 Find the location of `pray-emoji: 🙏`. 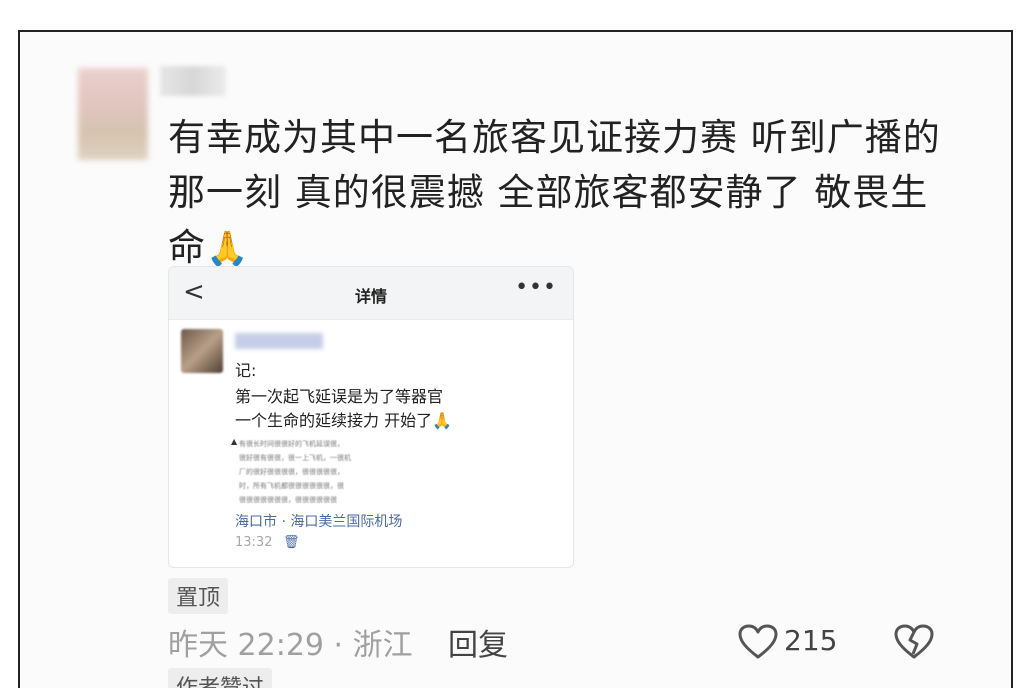

pray-emoji: 🙏 is located at coordinates (228, 249).